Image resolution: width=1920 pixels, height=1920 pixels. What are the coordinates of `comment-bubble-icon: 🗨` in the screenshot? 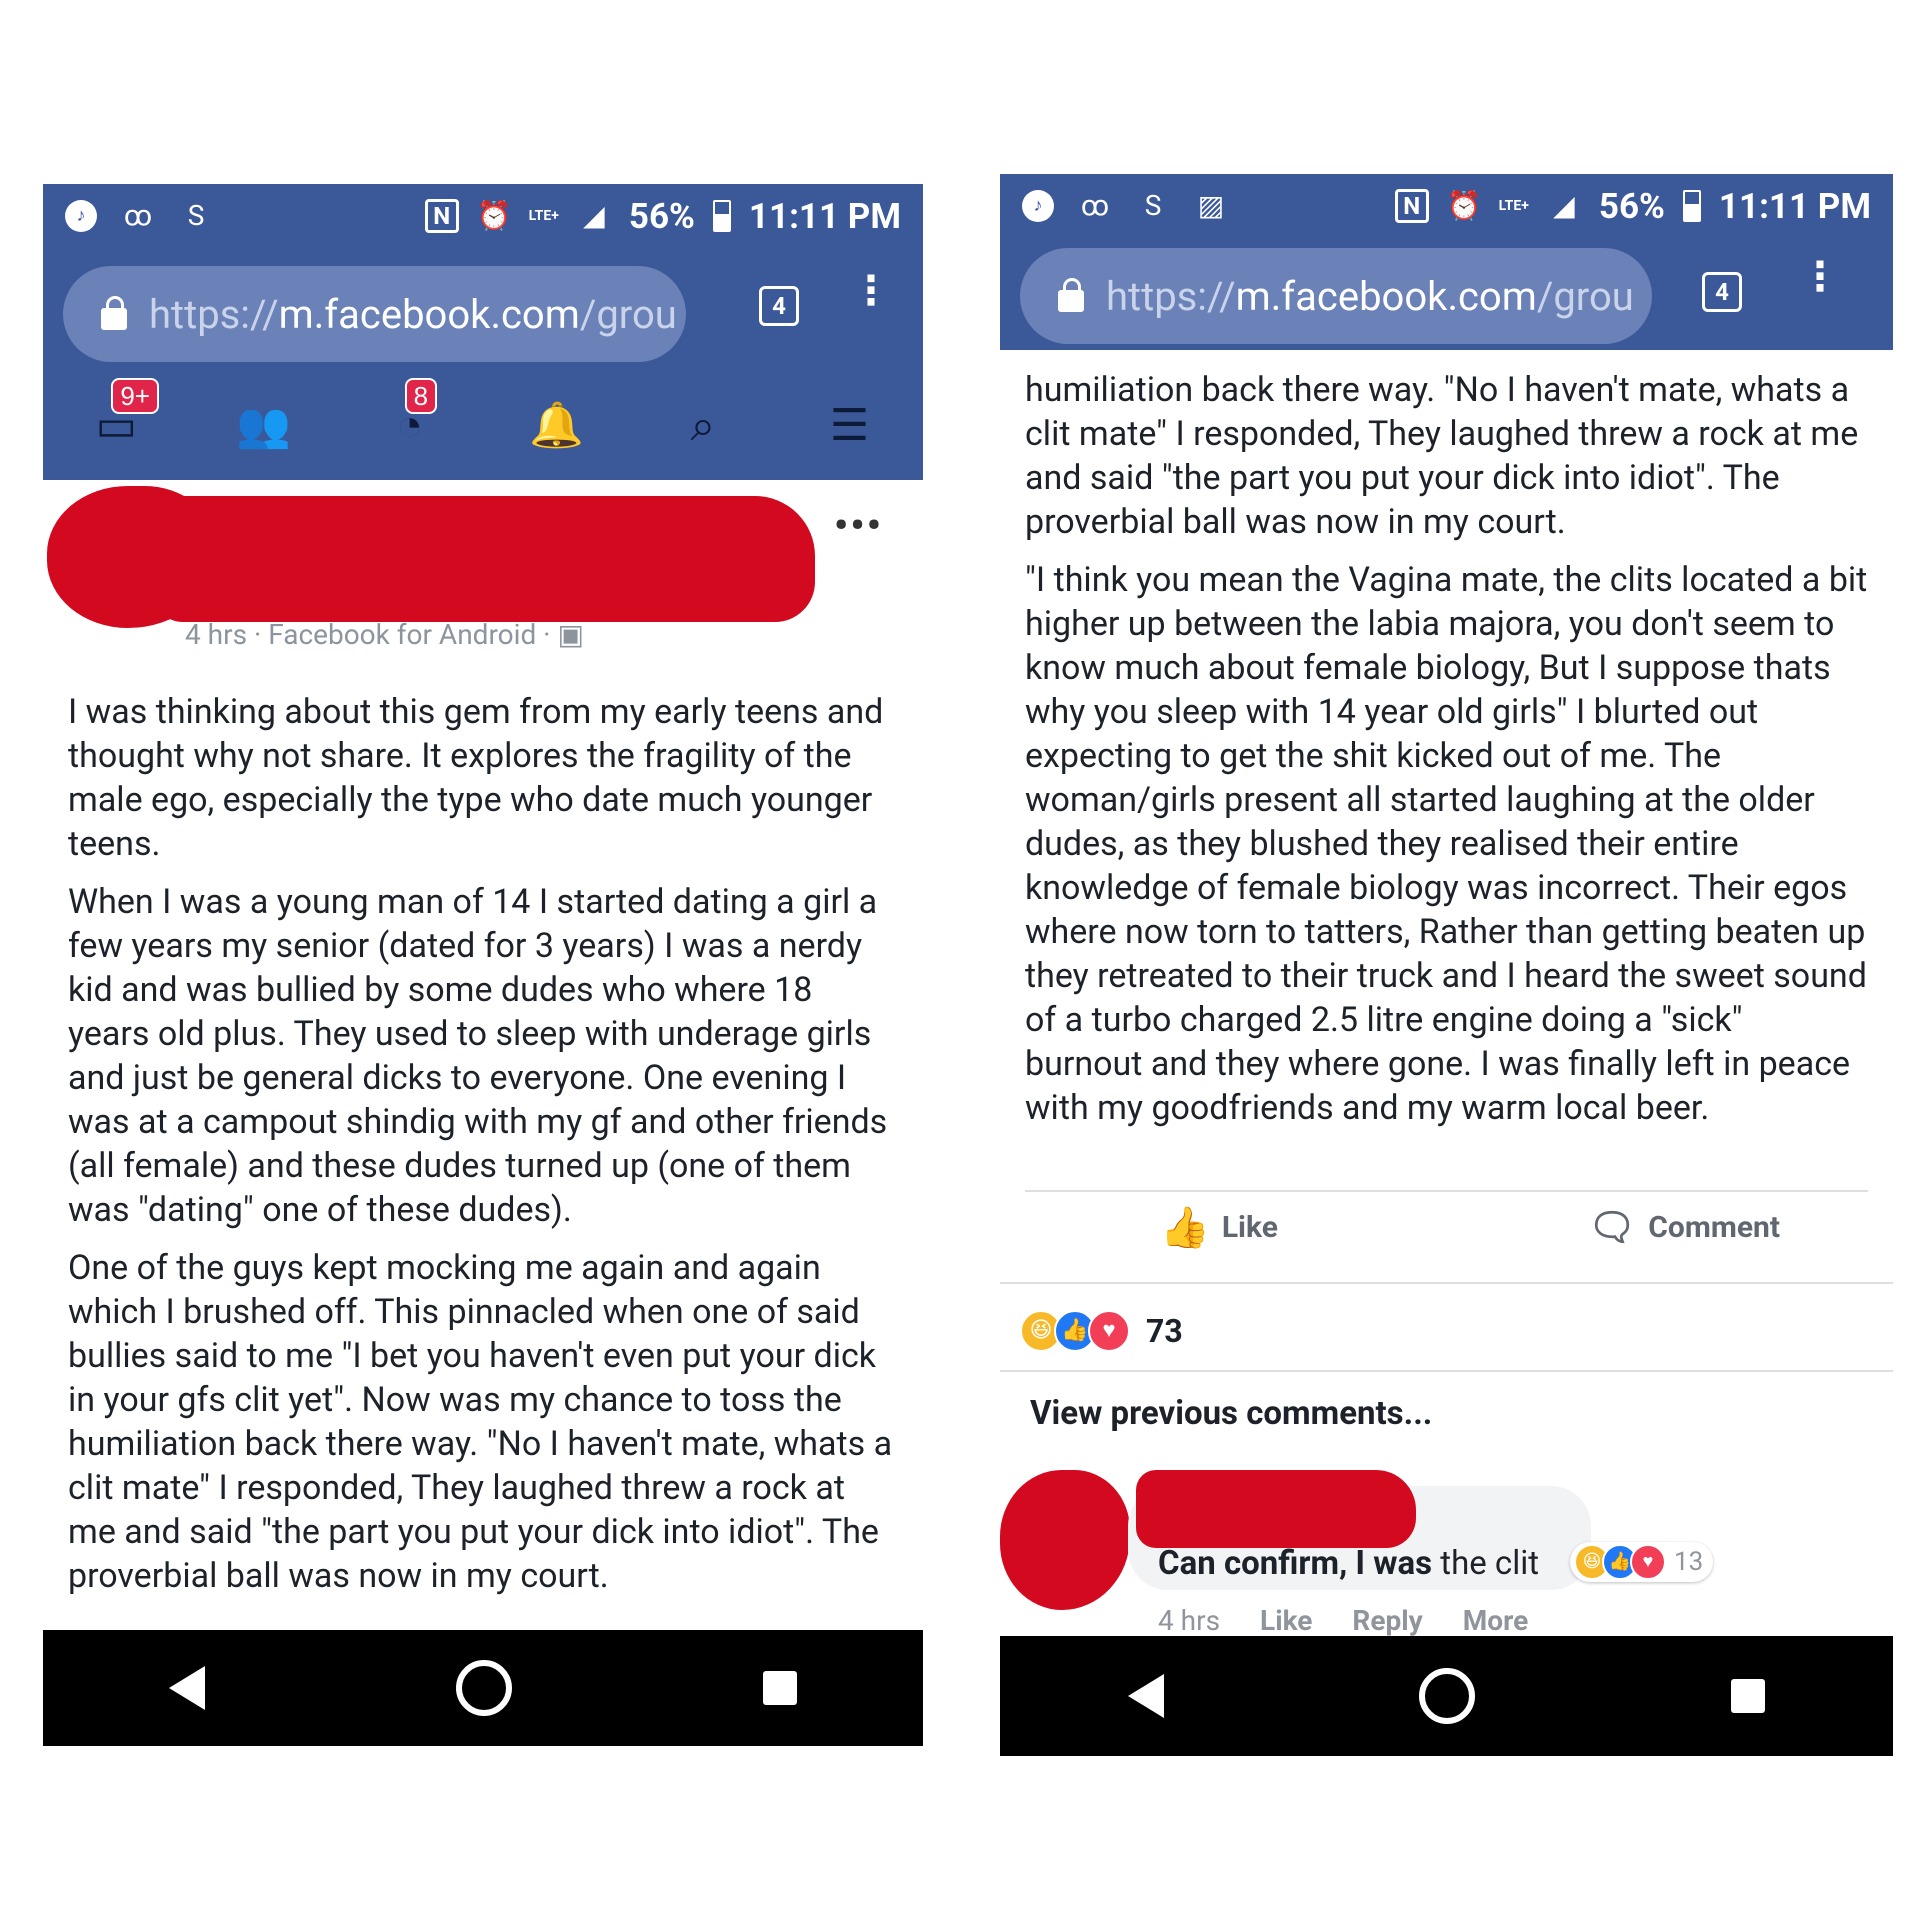 It's located at (1612, 1227).